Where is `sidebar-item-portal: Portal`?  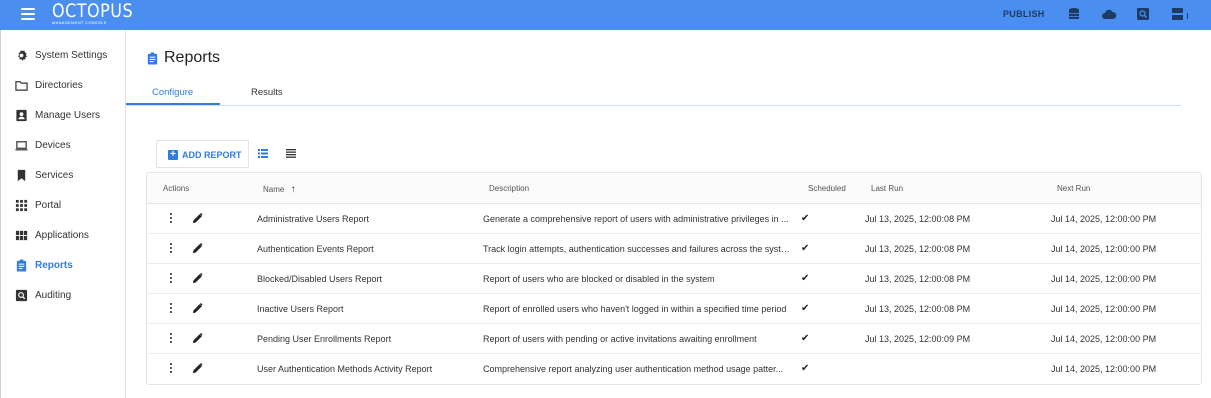
sidebar-item-portal: Portal is located at coordinates (63, 206).